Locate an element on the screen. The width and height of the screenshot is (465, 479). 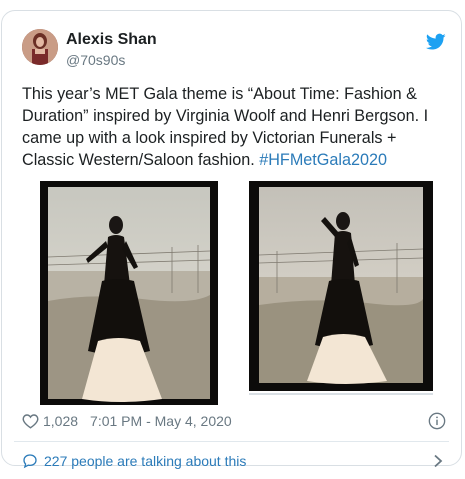
tweet-meta: 1,028 7:01 PM - May 4, 2020 is located at coordinates (127, 421).